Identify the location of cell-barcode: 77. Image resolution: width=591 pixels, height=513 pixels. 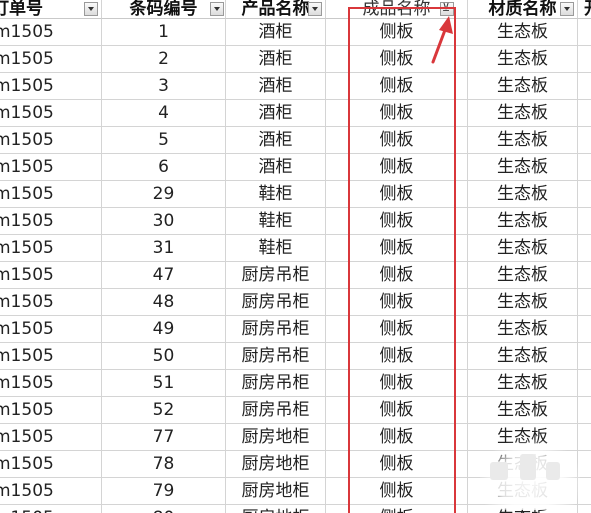
(164, 437).